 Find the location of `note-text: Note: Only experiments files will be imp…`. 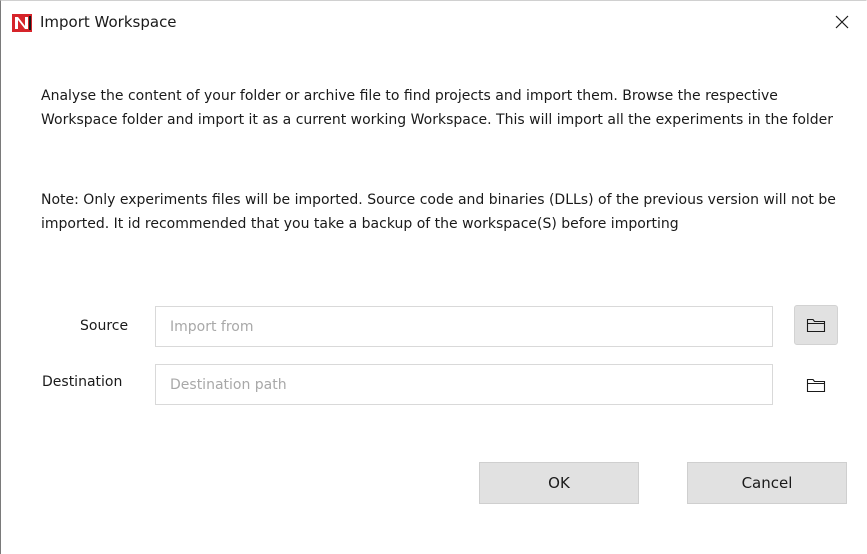

note-text: Note: Only experiments files will be imp… is located at coordinates (438, 212).